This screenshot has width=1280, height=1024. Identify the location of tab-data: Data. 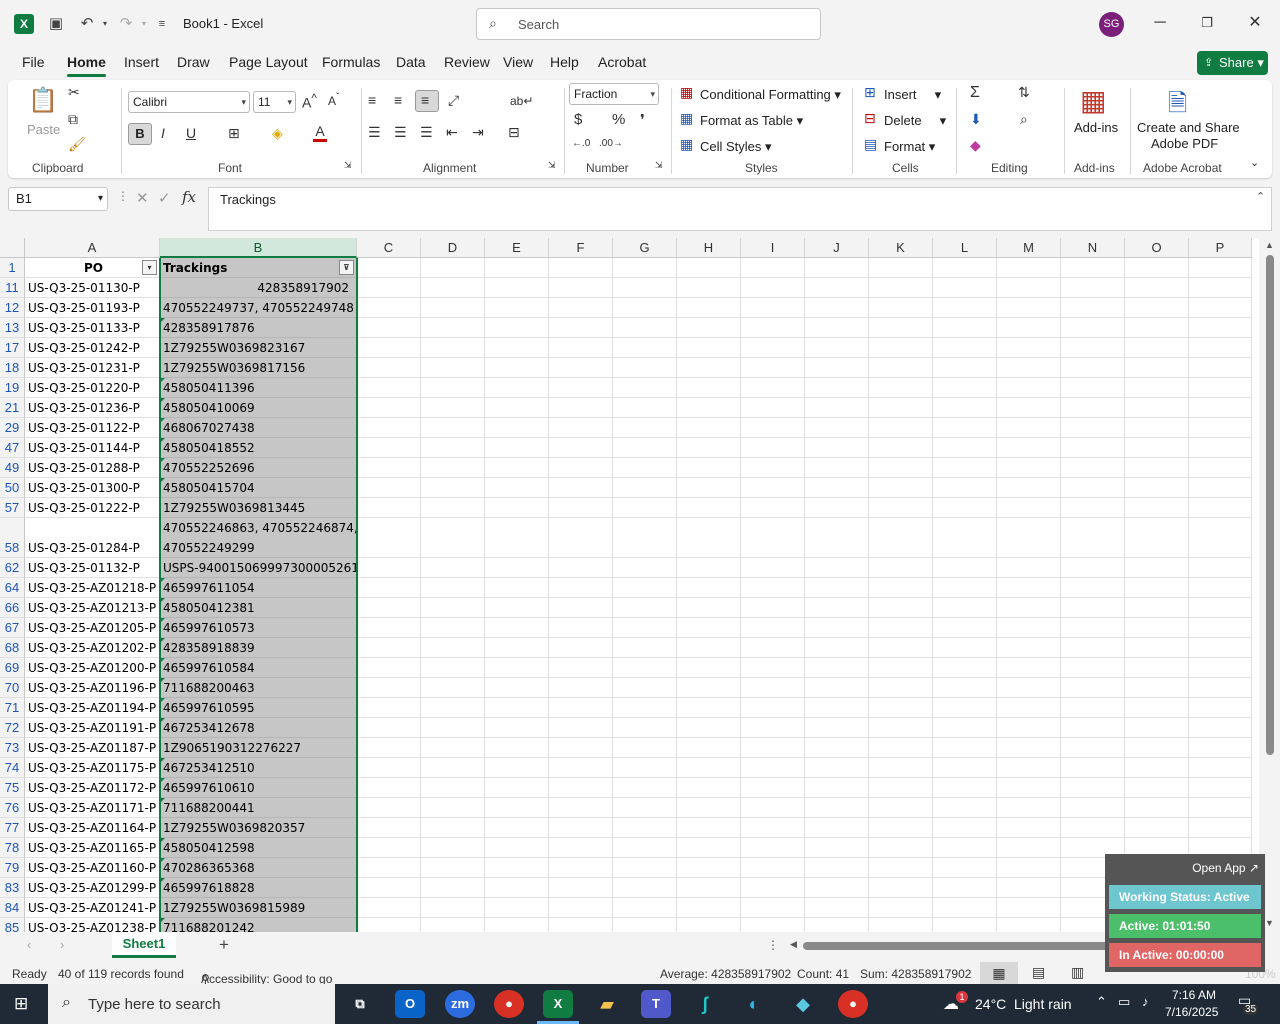
(411, 62).